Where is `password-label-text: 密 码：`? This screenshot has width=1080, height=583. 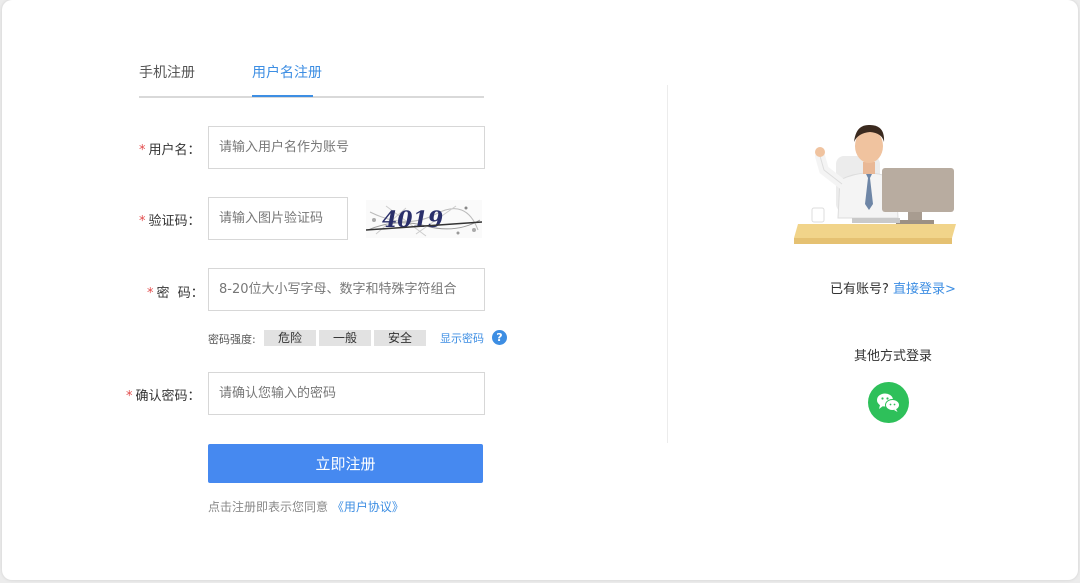 password-label-text: 密 码： is located at coordinates (180, 293).